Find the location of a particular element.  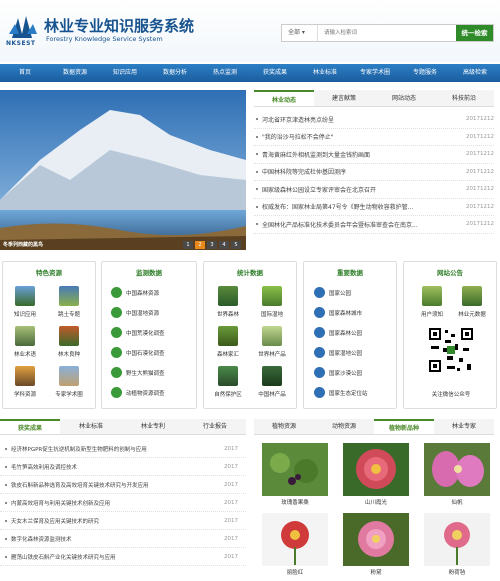

world-product-icon is located at coordinates (272, 336).